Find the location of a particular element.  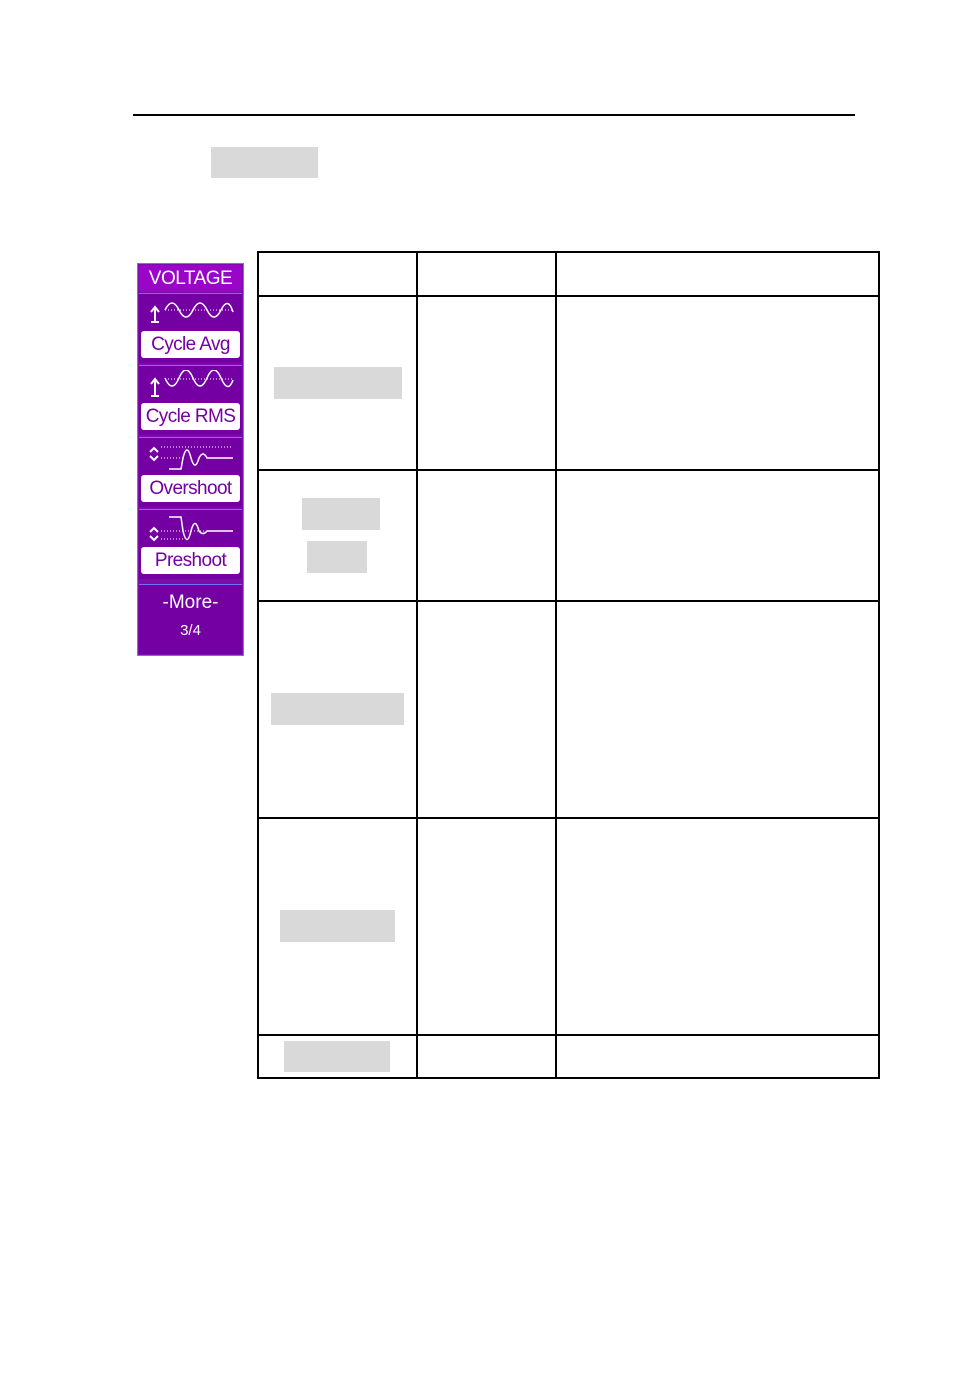

menu-item-preshoot: Preshoot is located at coordinates (190, 544).